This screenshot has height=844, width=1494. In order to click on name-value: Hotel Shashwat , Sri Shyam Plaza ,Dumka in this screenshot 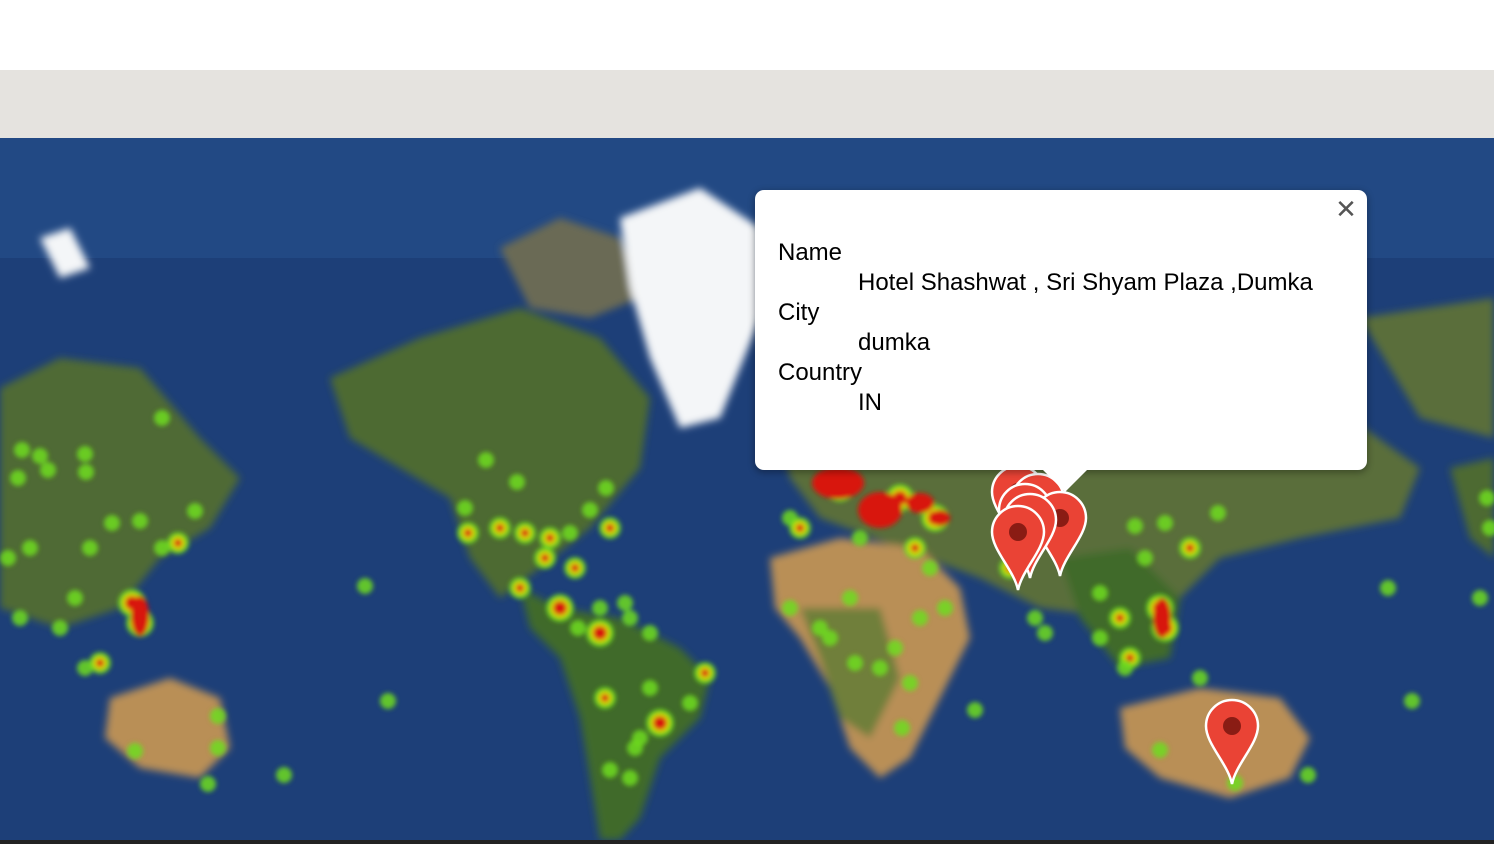, I will do `click(1085, 282)`.